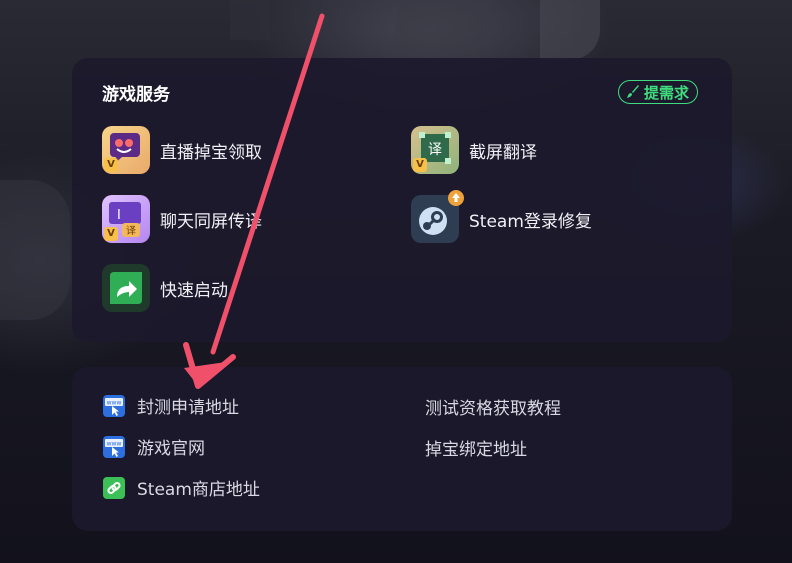 The width and height of the screenshot is (792, 563). I want to click on service-quick-launch: 快速启动, so click(165, 288).